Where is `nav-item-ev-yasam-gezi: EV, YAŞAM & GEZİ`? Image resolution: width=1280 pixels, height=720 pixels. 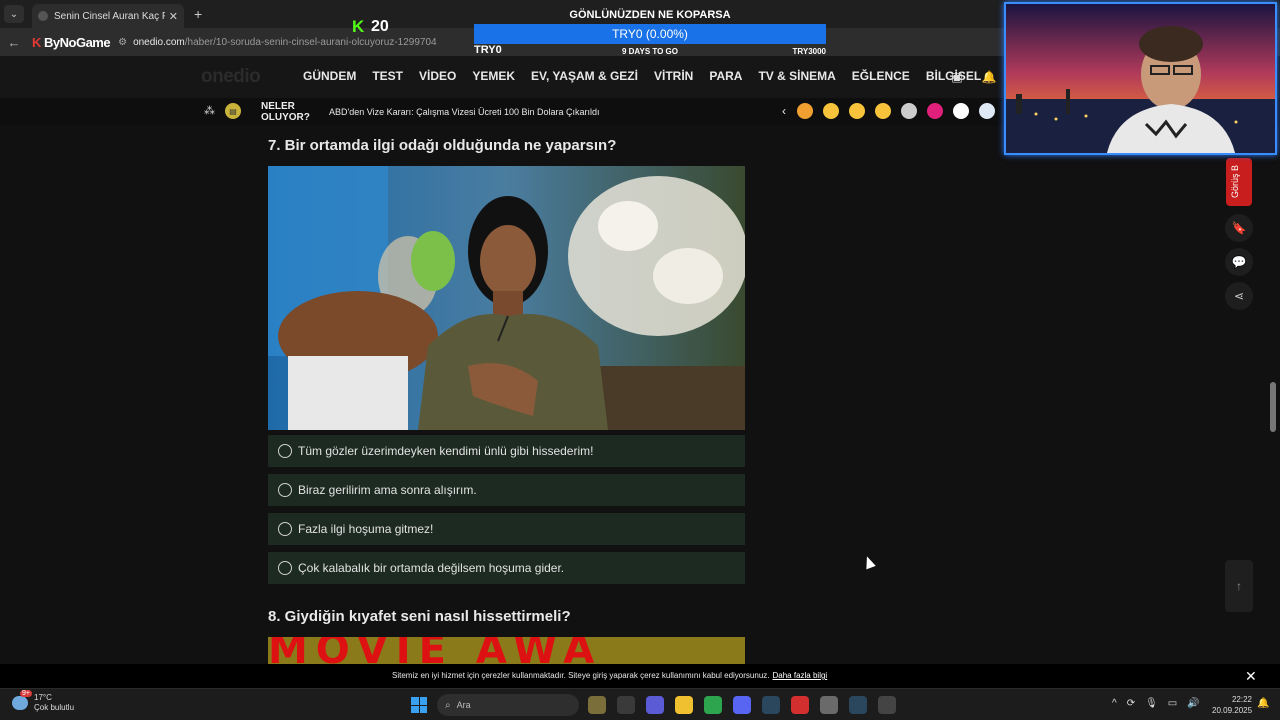
nav-item-ev-yasam-gezi: EV, YAŞAM & GEZİ is located at coordinates (584, 76).